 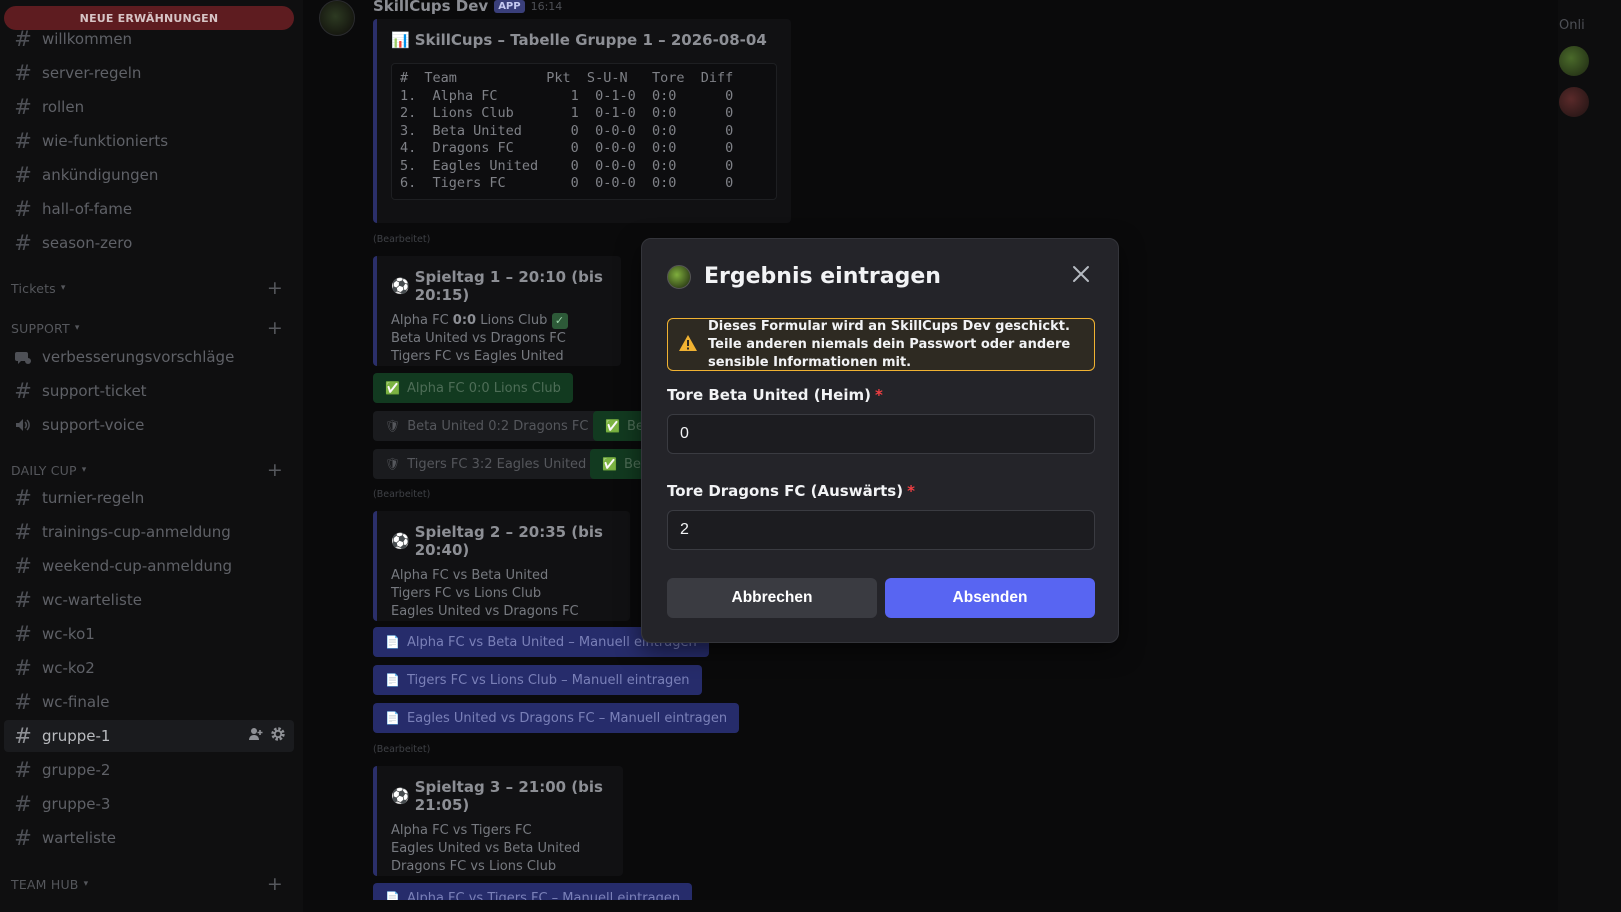 What do you see at coordinates (149, 736) in the screenshot?
I see `channel-gruppe-1: # gruppe-1` at bounding box center [149, 736].